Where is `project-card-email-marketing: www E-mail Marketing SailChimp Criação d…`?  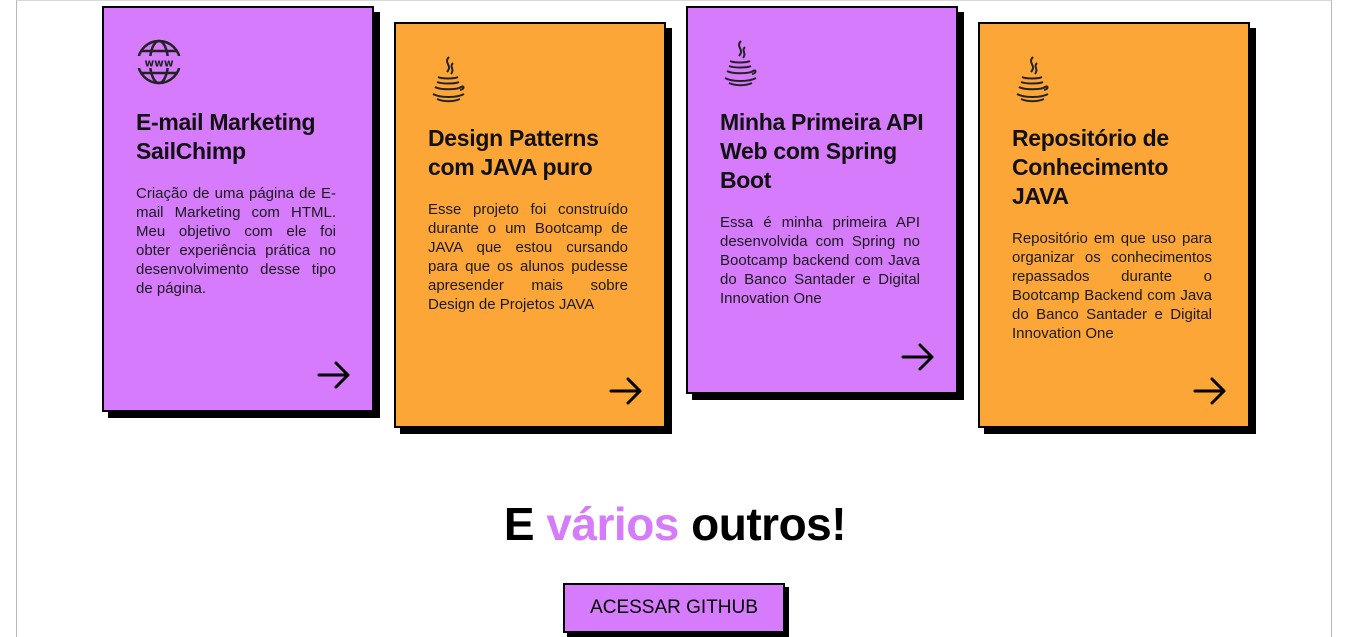
project-card-email-marketing: www E-mail Marketing SailChimp Criação d… is located at coordinates (238, 209).